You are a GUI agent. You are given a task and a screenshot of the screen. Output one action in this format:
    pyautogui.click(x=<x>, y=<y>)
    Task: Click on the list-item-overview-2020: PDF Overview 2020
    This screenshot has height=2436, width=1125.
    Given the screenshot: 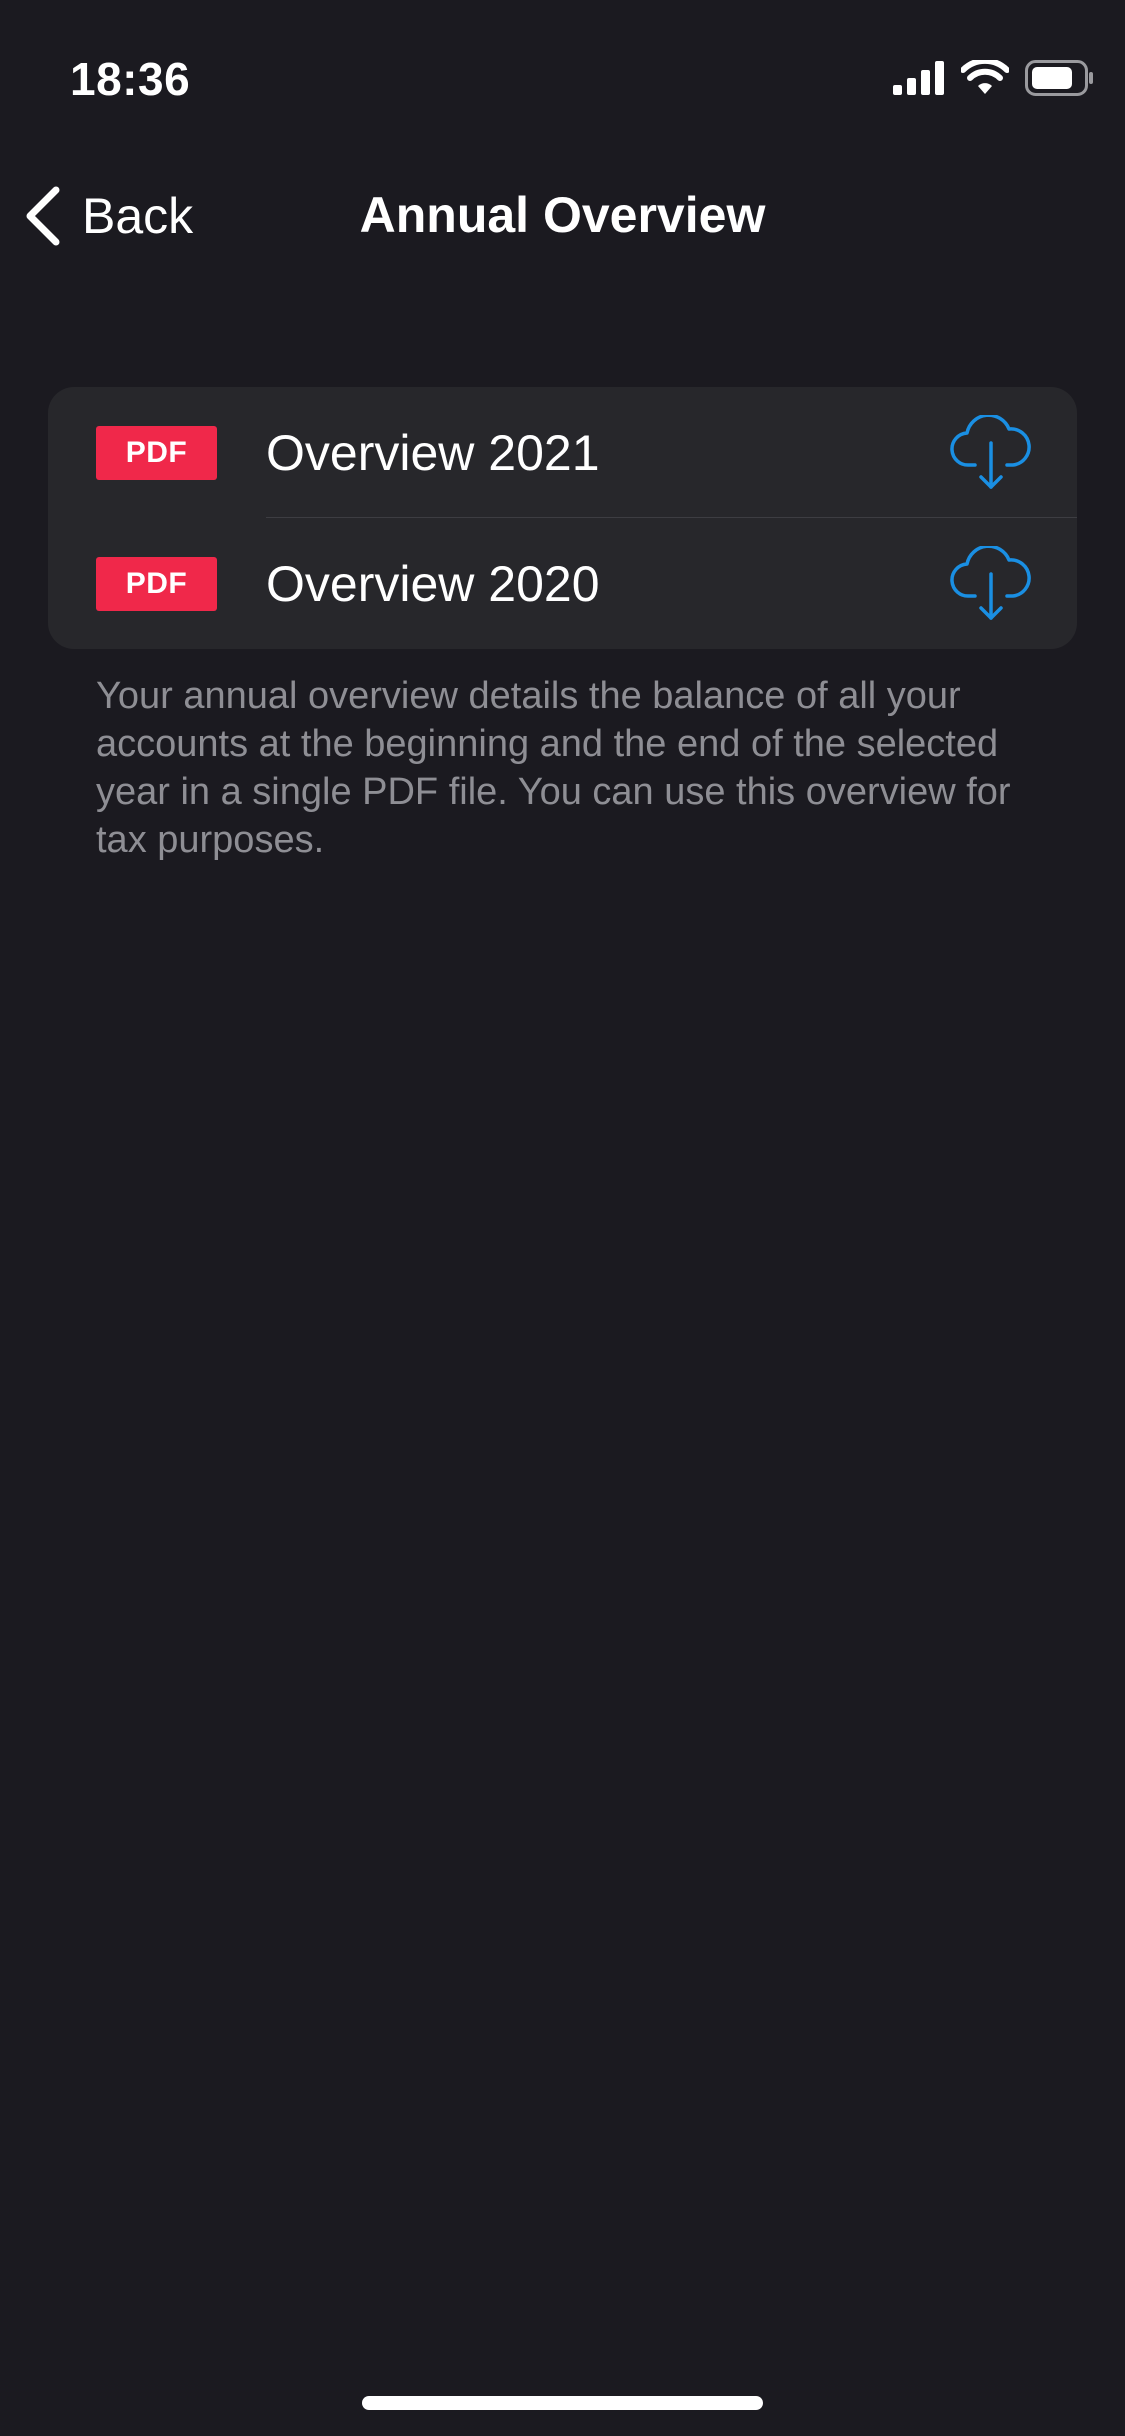 What is the action you would take?
    pyautogui.click(x=562, y=583)
    